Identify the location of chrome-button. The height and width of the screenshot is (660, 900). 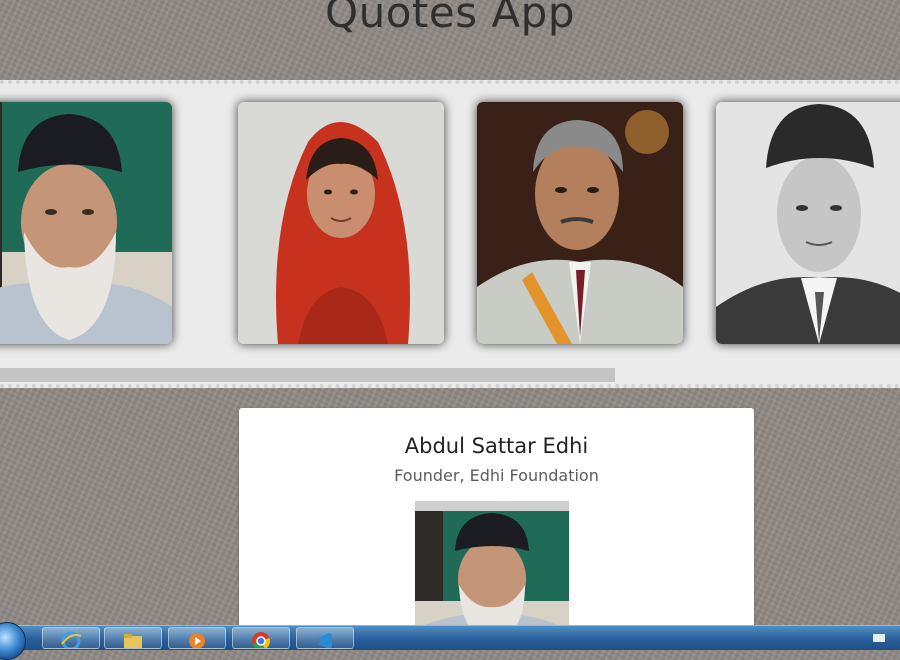
(261, 638).